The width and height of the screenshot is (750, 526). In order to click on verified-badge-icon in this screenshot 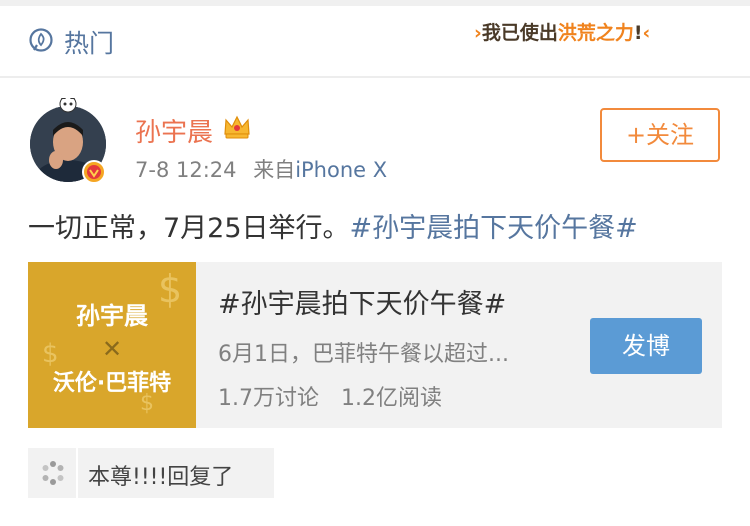, I will do `click(94, 172)`.